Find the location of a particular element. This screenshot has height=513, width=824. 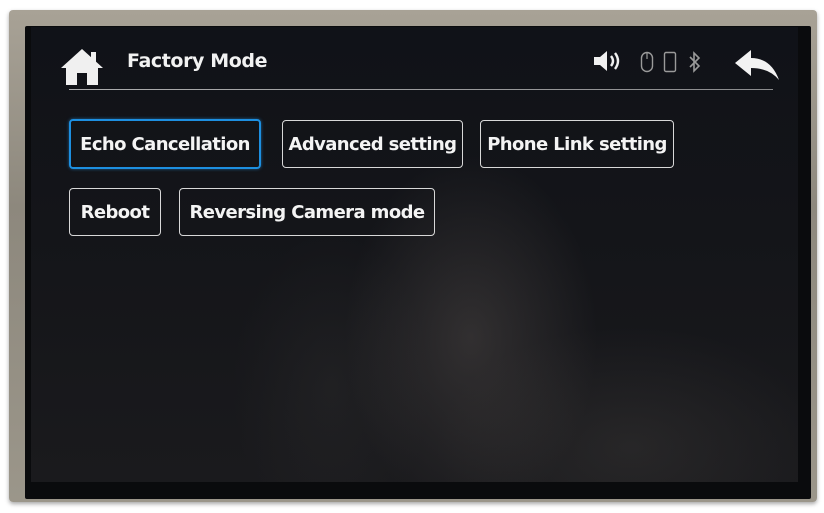

bluetooth-icon is located at coordinates (695, 62).